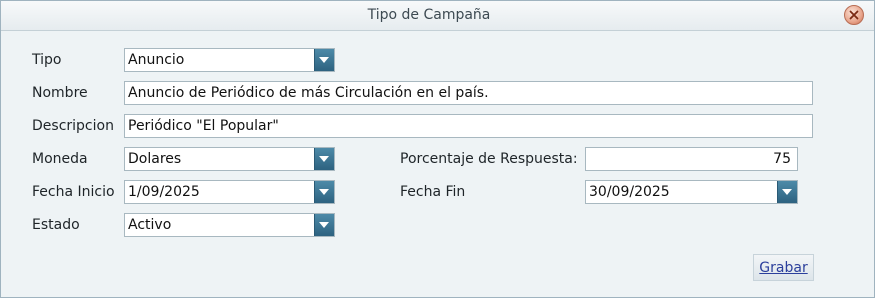 The height and width of the screenshot is (298, 875). Describe the element at coordinates (60, 159) in the screenshot. I see `moneda-label: Moneda` at that location.